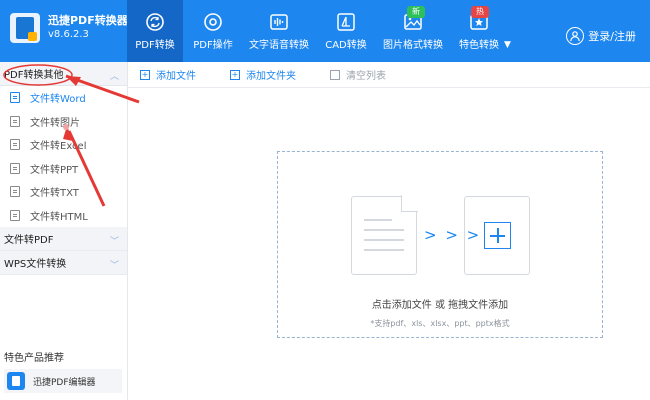 Image resolution: width=650 pixels, height=400 pixels. Describe the element at coordinates (63, 216) in the screenshot. I see `sidebar-item-to-html: 文件转HTML` at that location.